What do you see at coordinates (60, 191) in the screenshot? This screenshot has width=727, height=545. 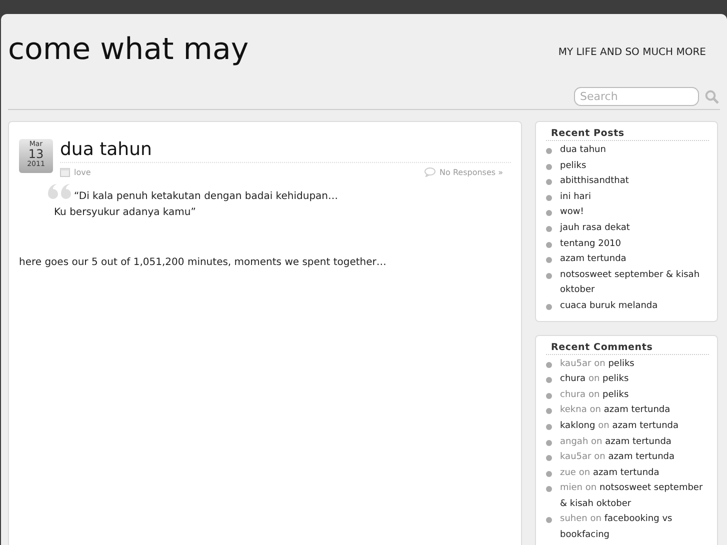 I see `quote-icon` at bounding box center [60, 191].